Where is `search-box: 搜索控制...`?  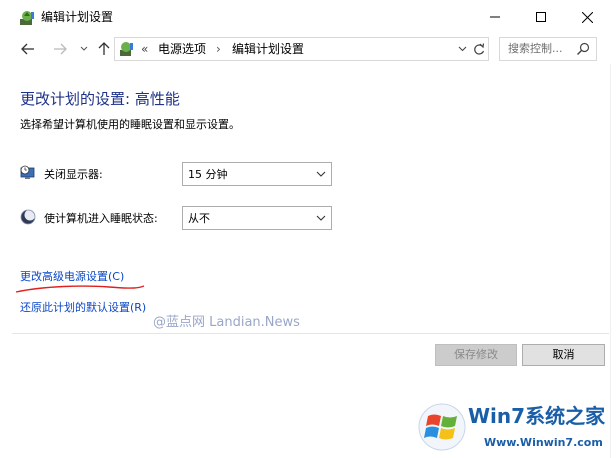 search-box: 搜索控制... is located at coordinates (548, 49).